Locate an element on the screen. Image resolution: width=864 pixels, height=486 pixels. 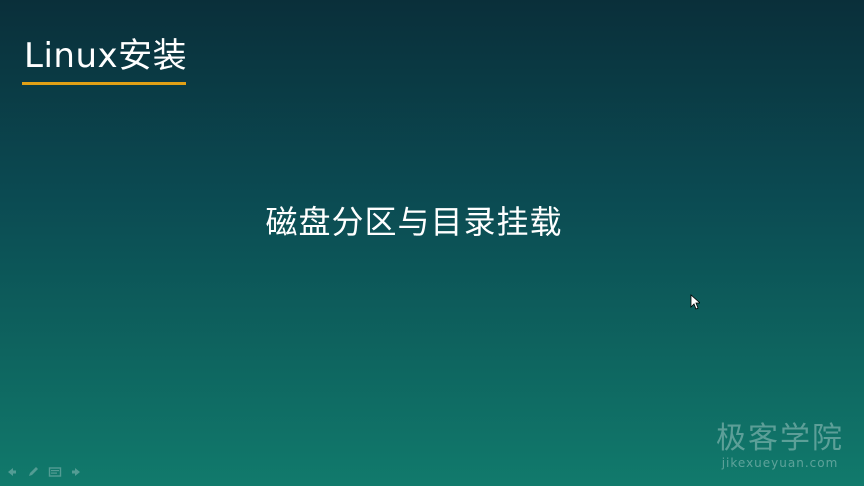
slide-title: Linux安装 is located at coordinates (106, 56).